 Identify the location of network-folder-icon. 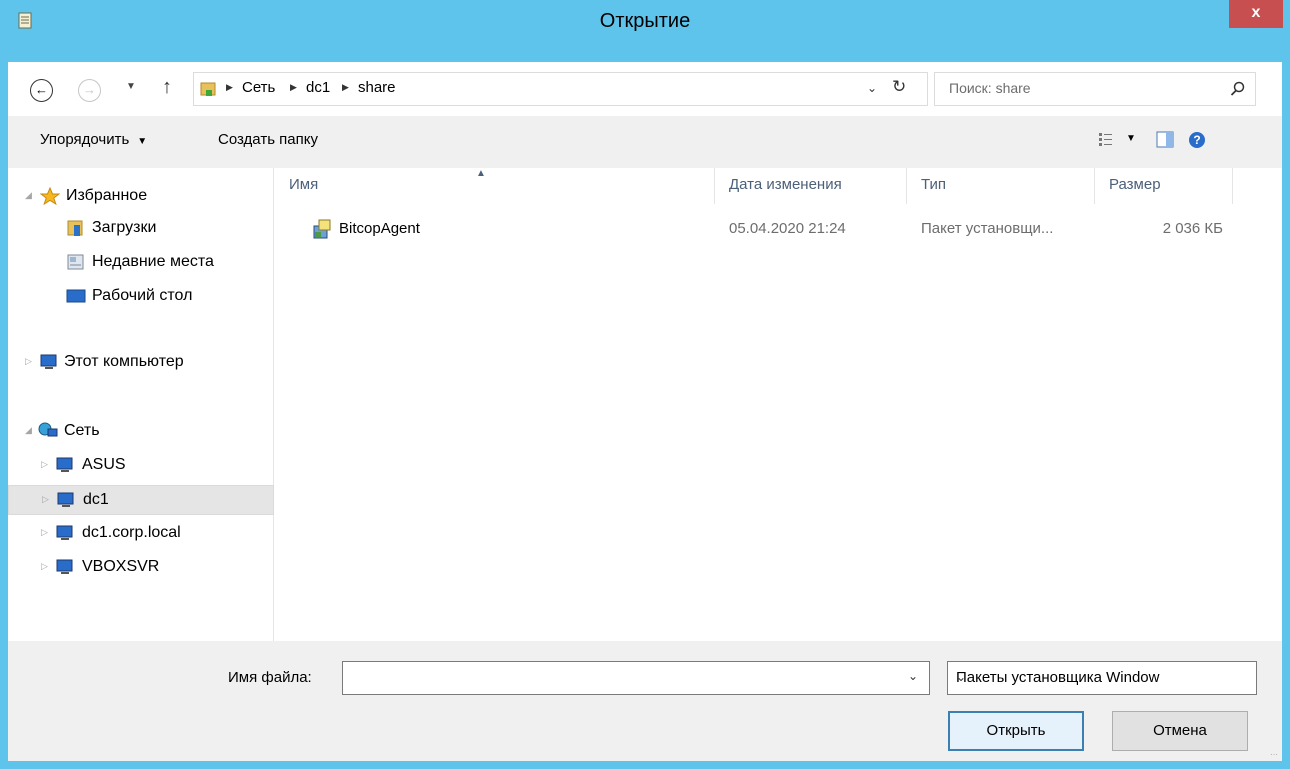
(208, 89).